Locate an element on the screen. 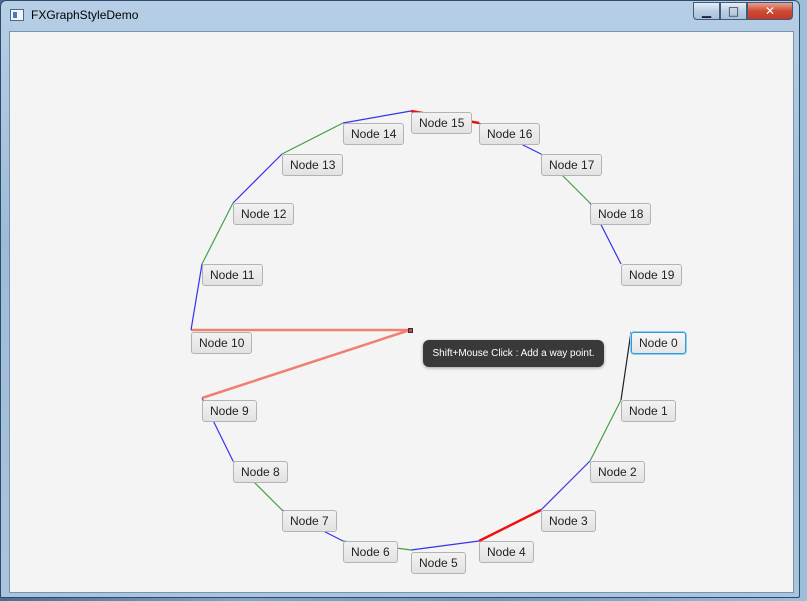 The image size is (807, 601). graph-node: Node 4 is located at coordinates (506, 552).